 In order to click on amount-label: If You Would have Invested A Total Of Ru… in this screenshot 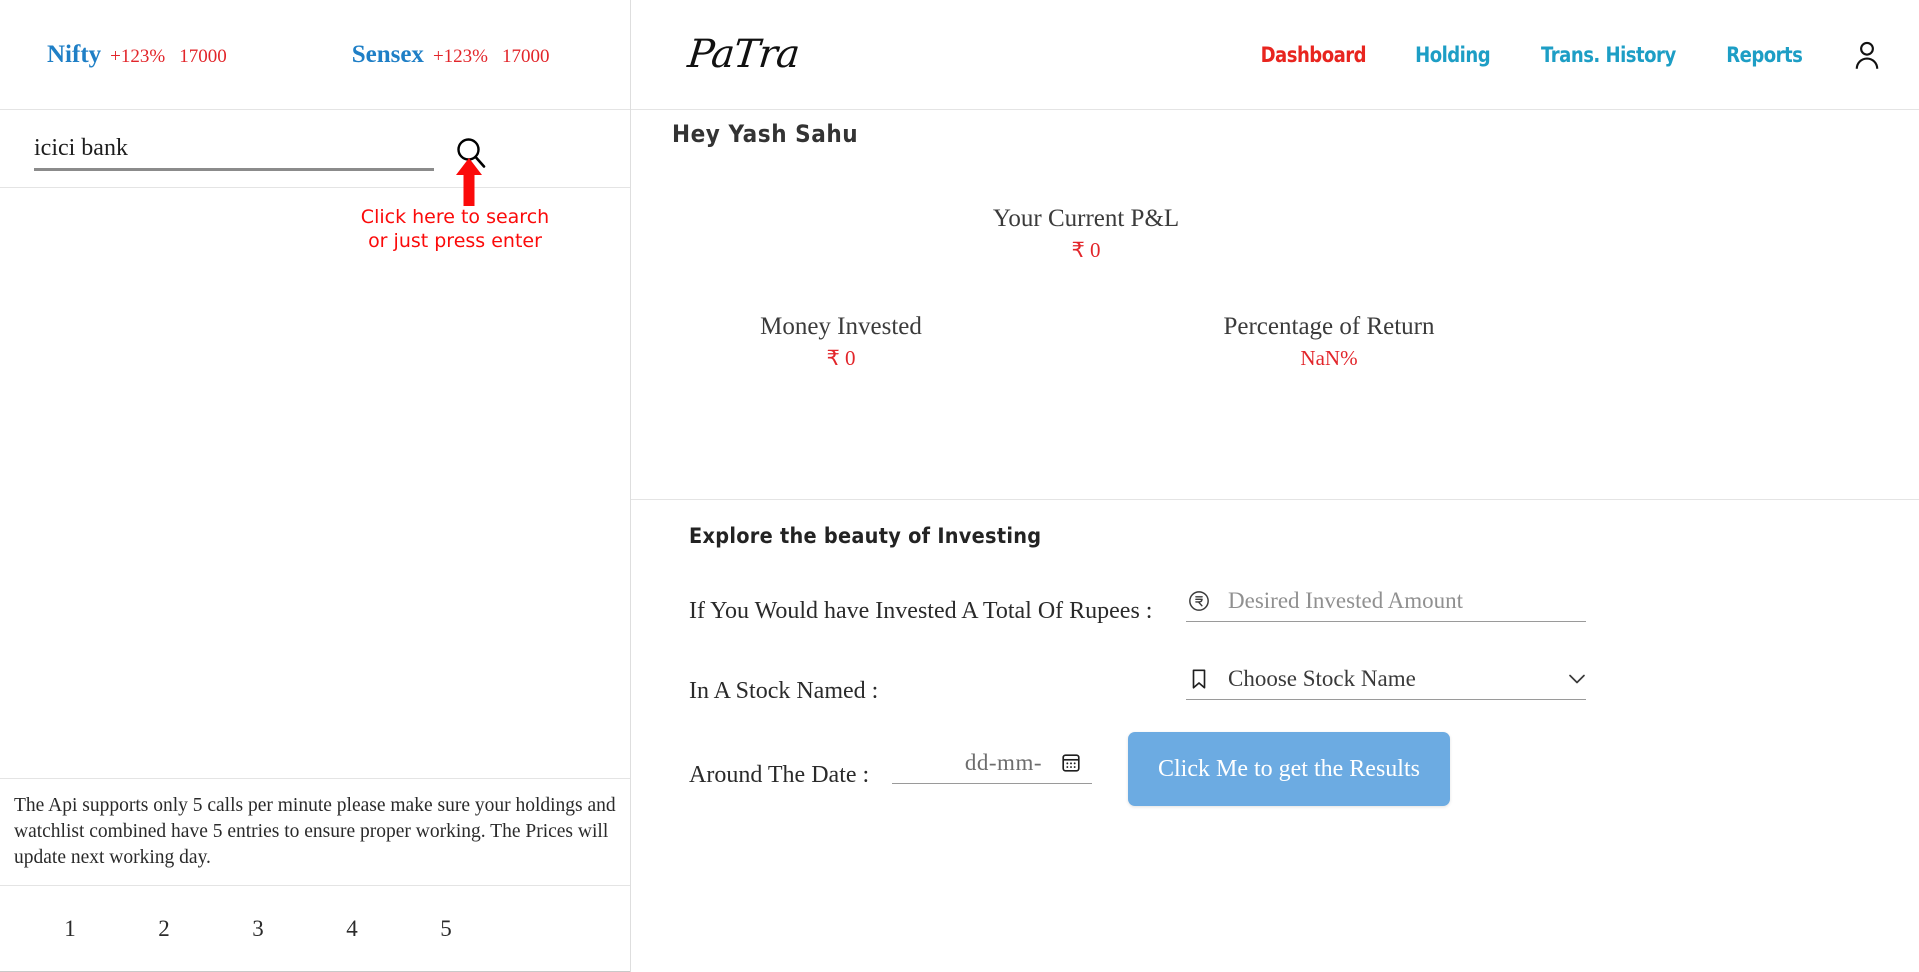, I will do `click(921, 611)`.